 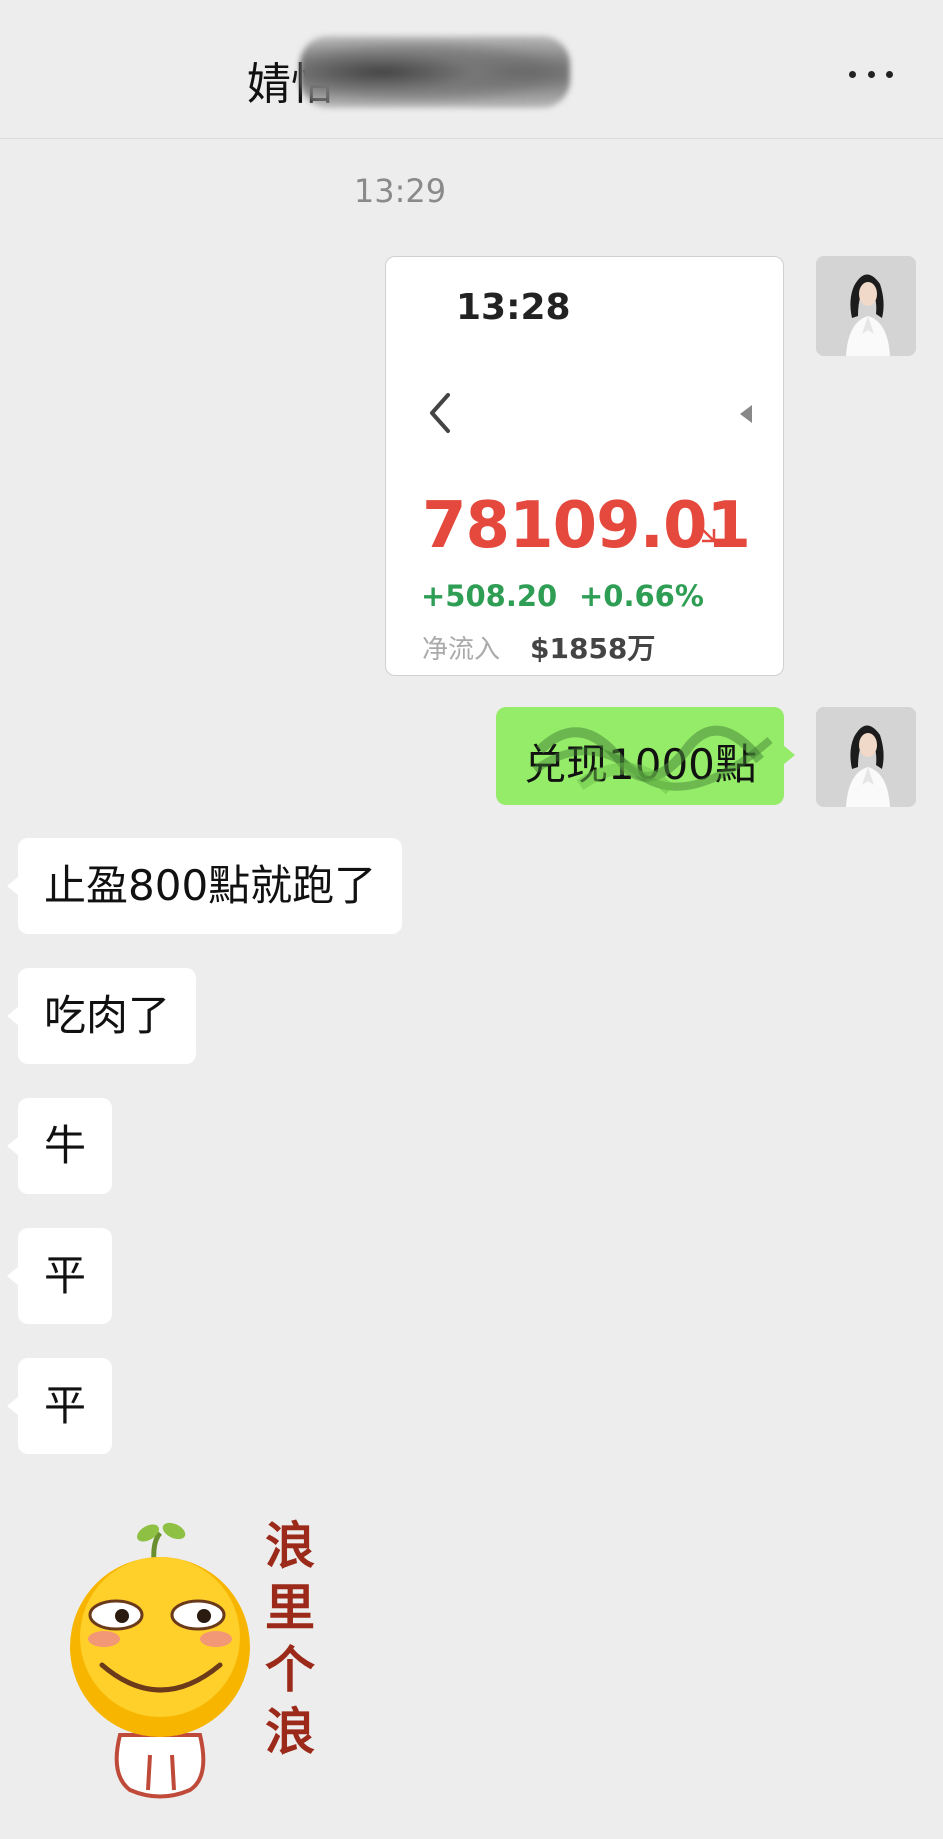 I want to click on left-triangle-icon, so click(x=746, y=414).